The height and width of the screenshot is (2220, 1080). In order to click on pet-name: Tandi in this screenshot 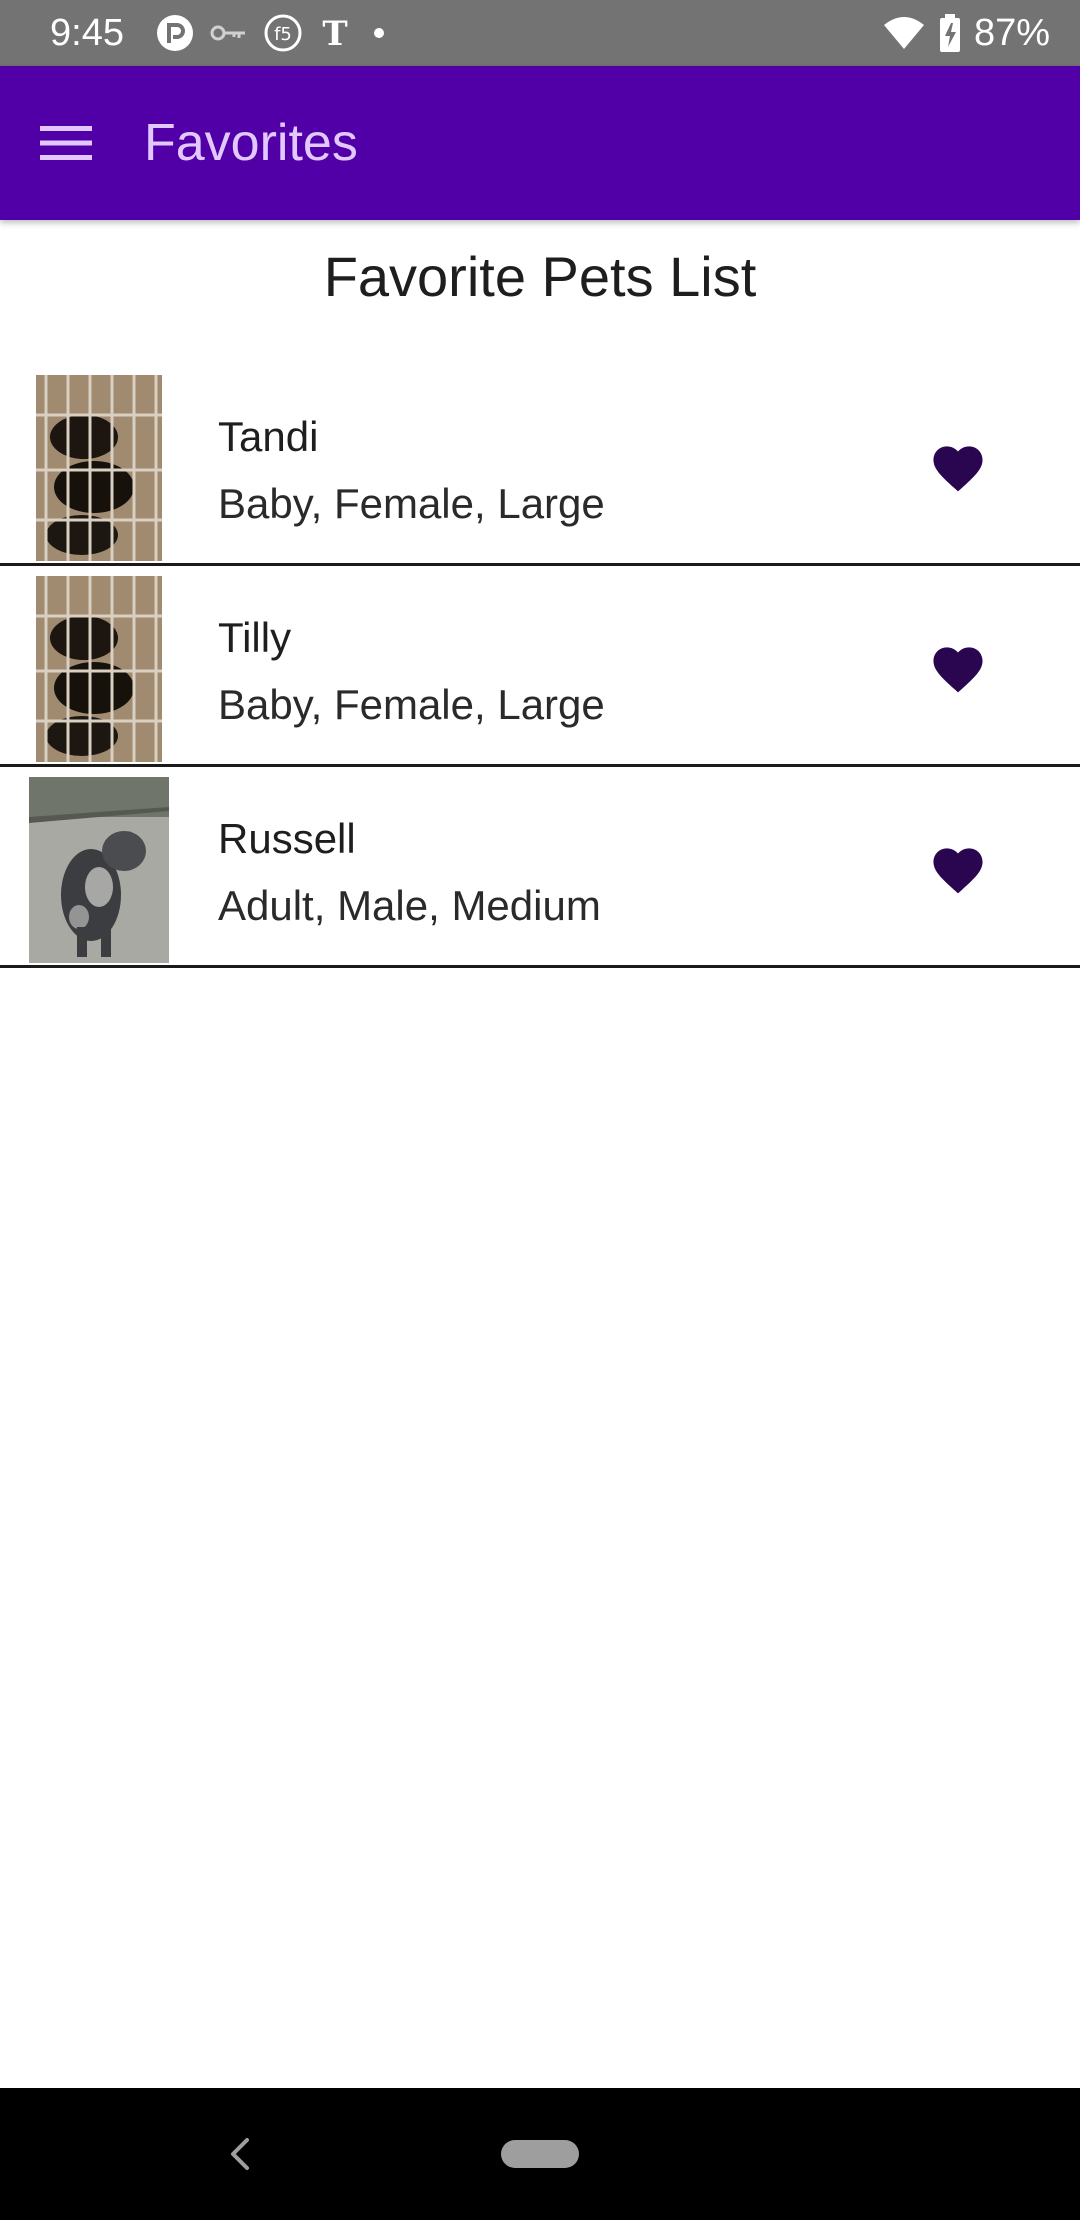, I will do `click(268, 436)`.